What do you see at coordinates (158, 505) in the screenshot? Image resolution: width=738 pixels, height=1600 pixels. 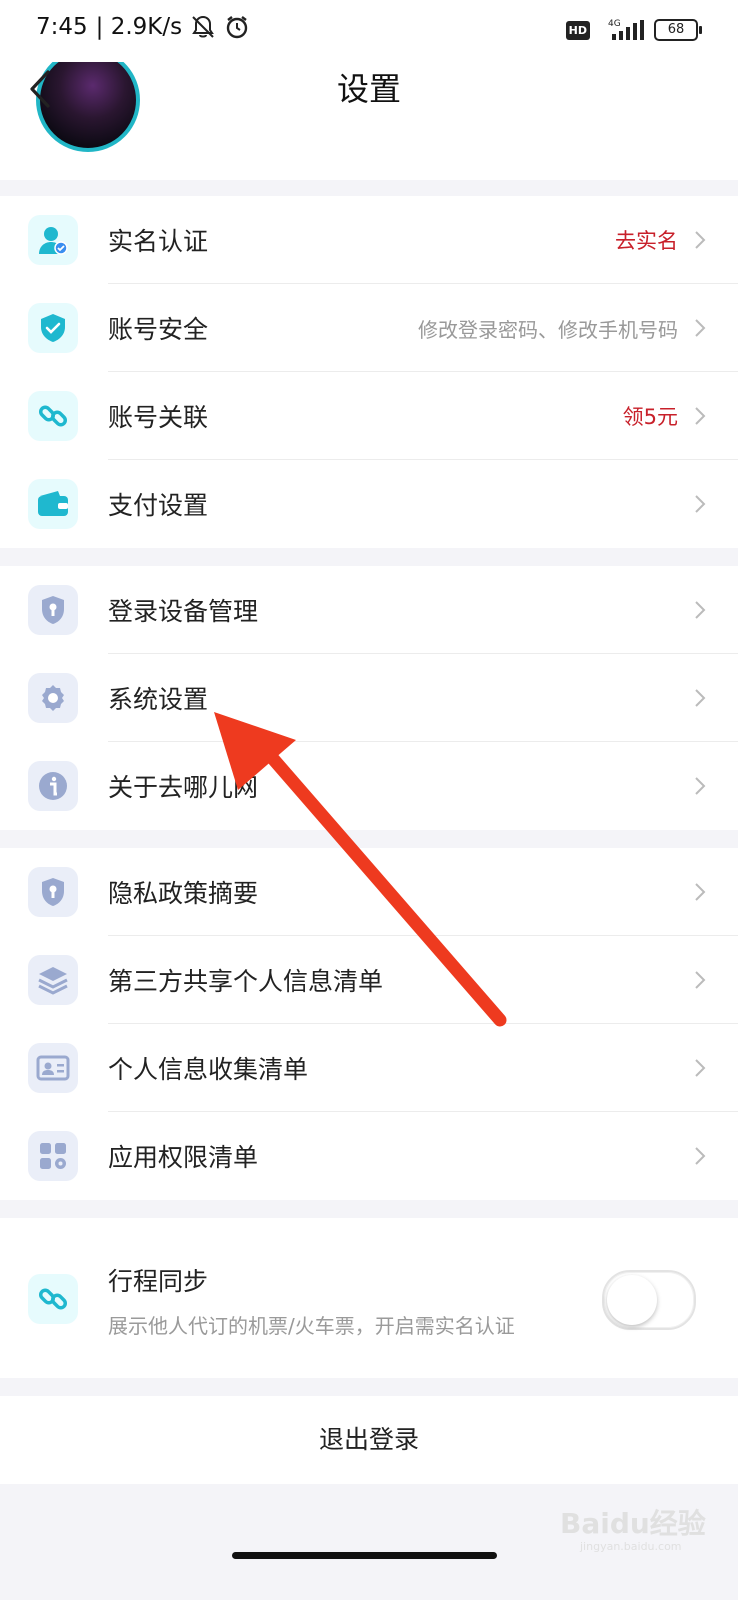 I see `list-item-label: 支付设置` at bounding box center [158, 505].